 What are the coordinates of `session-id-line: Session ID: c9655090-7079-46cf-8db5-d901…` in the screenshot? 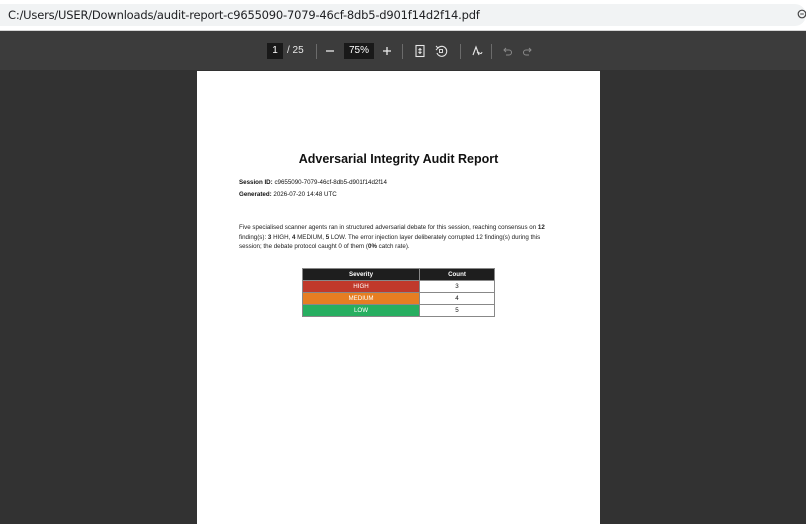 It's located at (313, 182).